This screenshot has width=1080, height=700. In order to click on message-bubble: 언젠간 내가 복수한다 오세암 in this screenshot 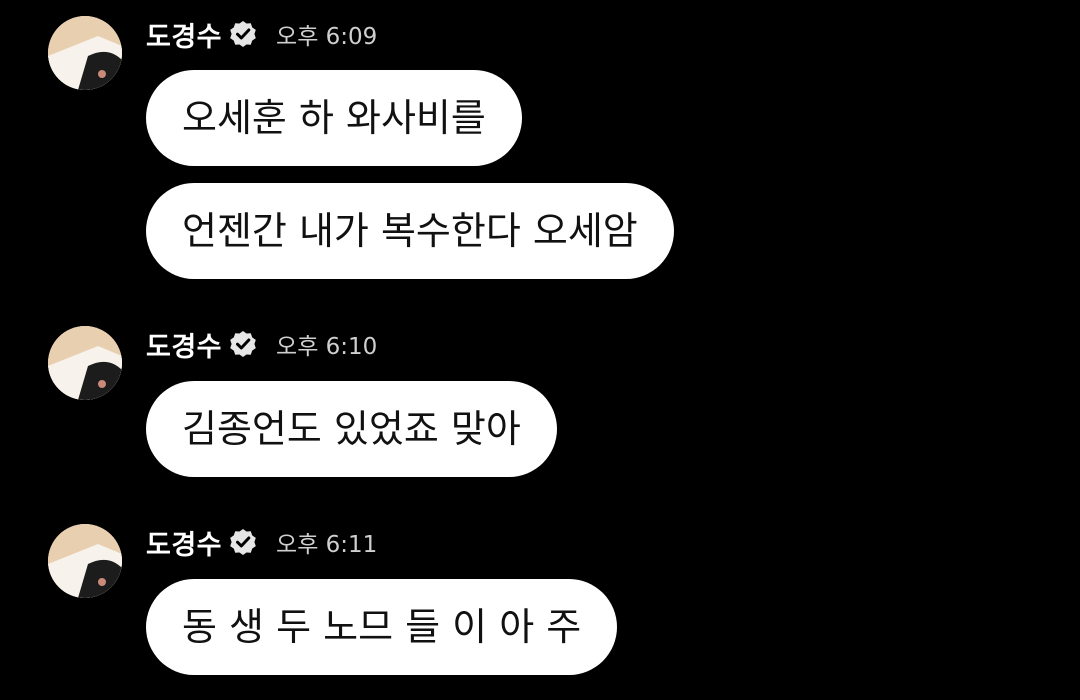, I will do `click(410, 231)`.